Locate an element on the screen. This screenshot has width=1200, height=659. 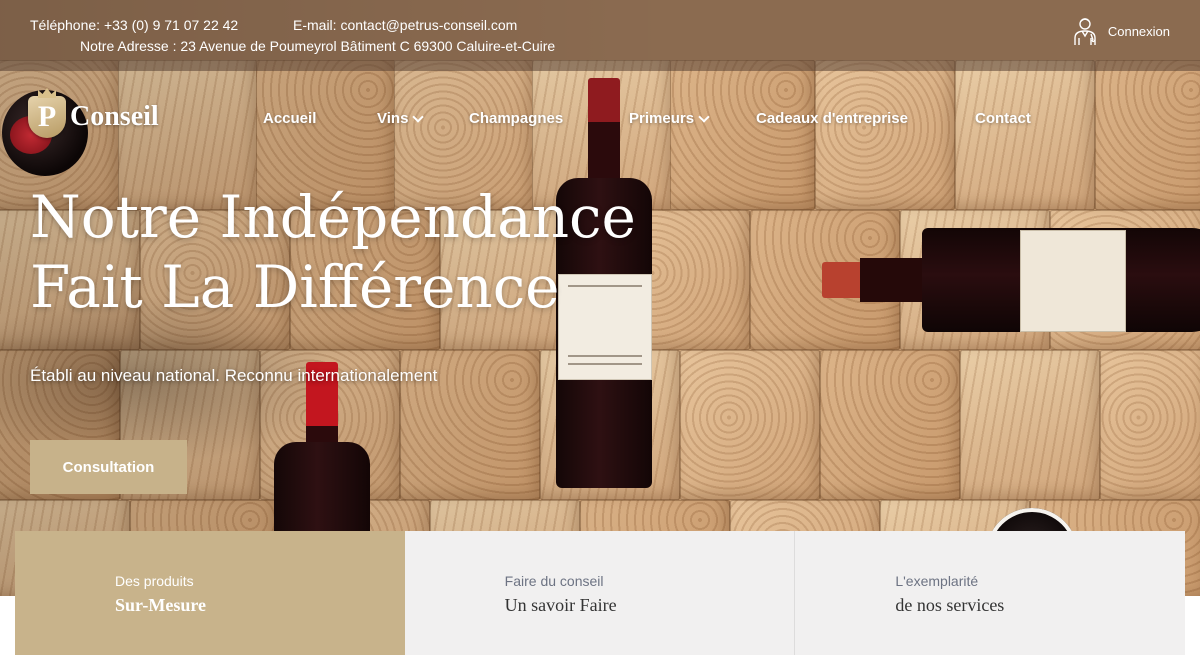
feature-card-consulting: Faire du conseil Un savoir Faire is located at coordinates (600, 593).